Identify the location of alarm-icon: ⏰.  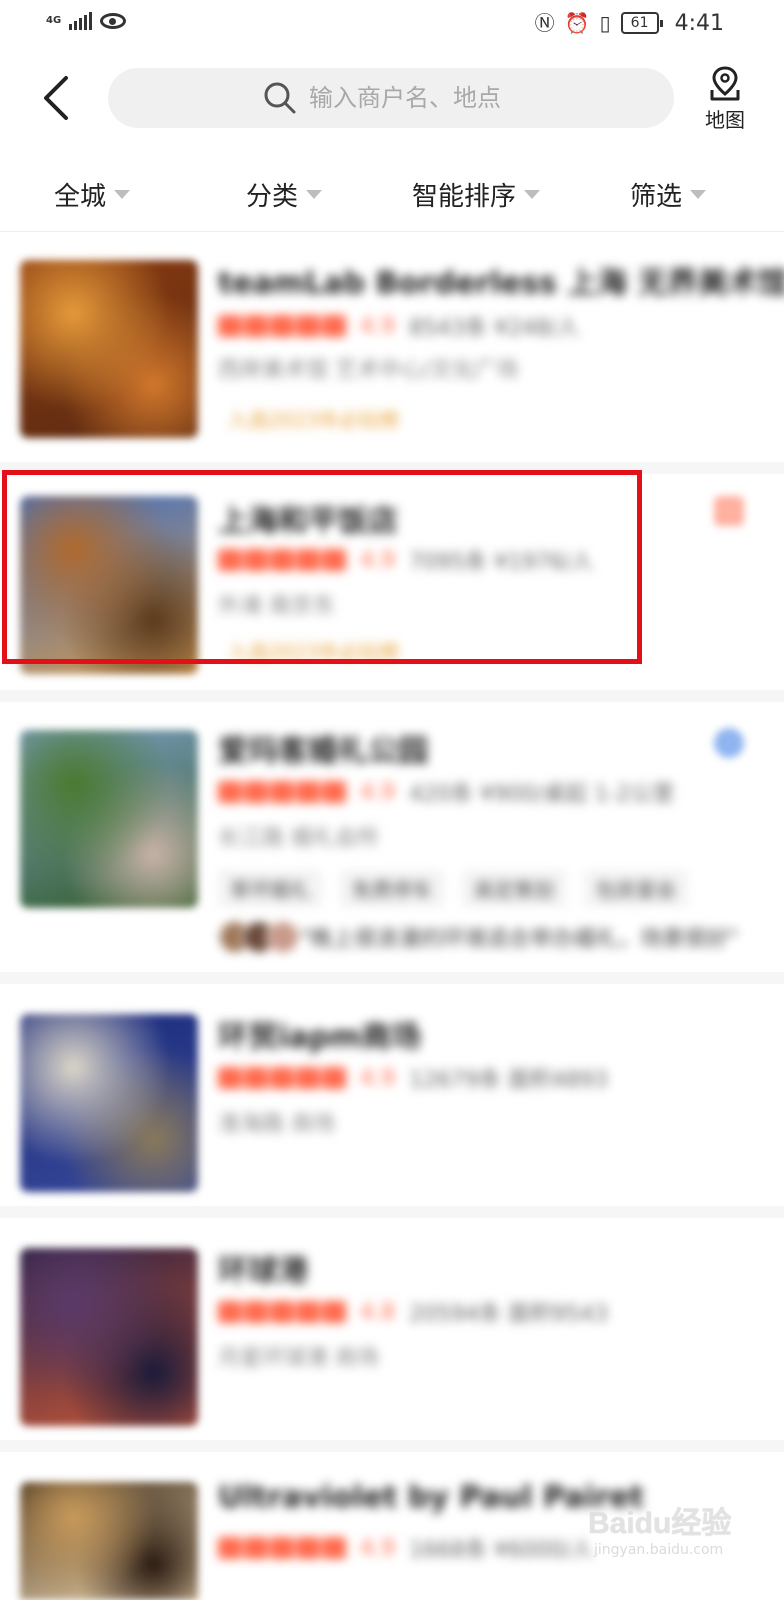
(577, 23).